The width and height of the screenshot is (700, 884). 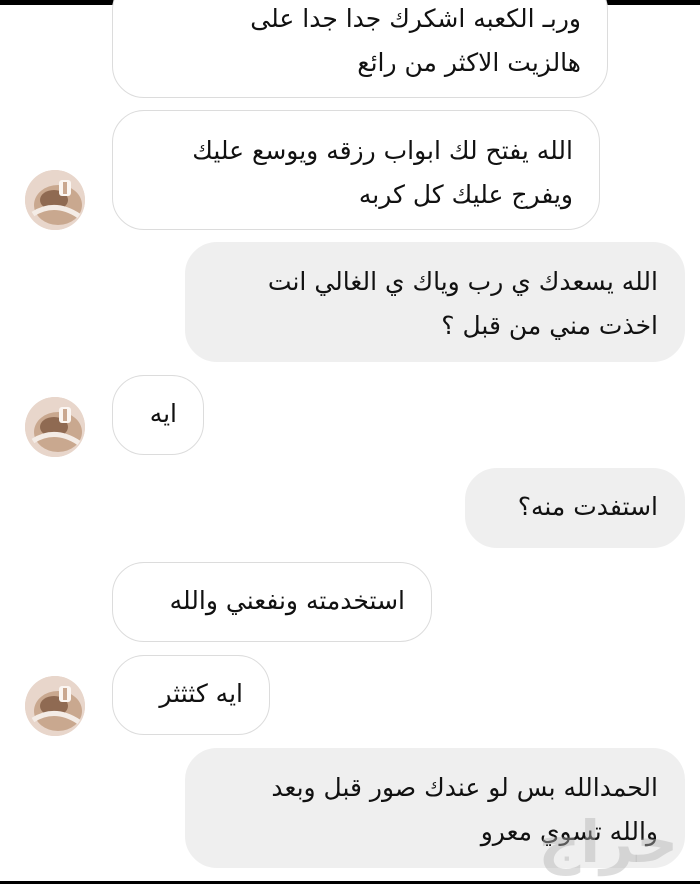 I want to click on message-line: اخذت مني من قبل ؟, so click(x=549, y=325).